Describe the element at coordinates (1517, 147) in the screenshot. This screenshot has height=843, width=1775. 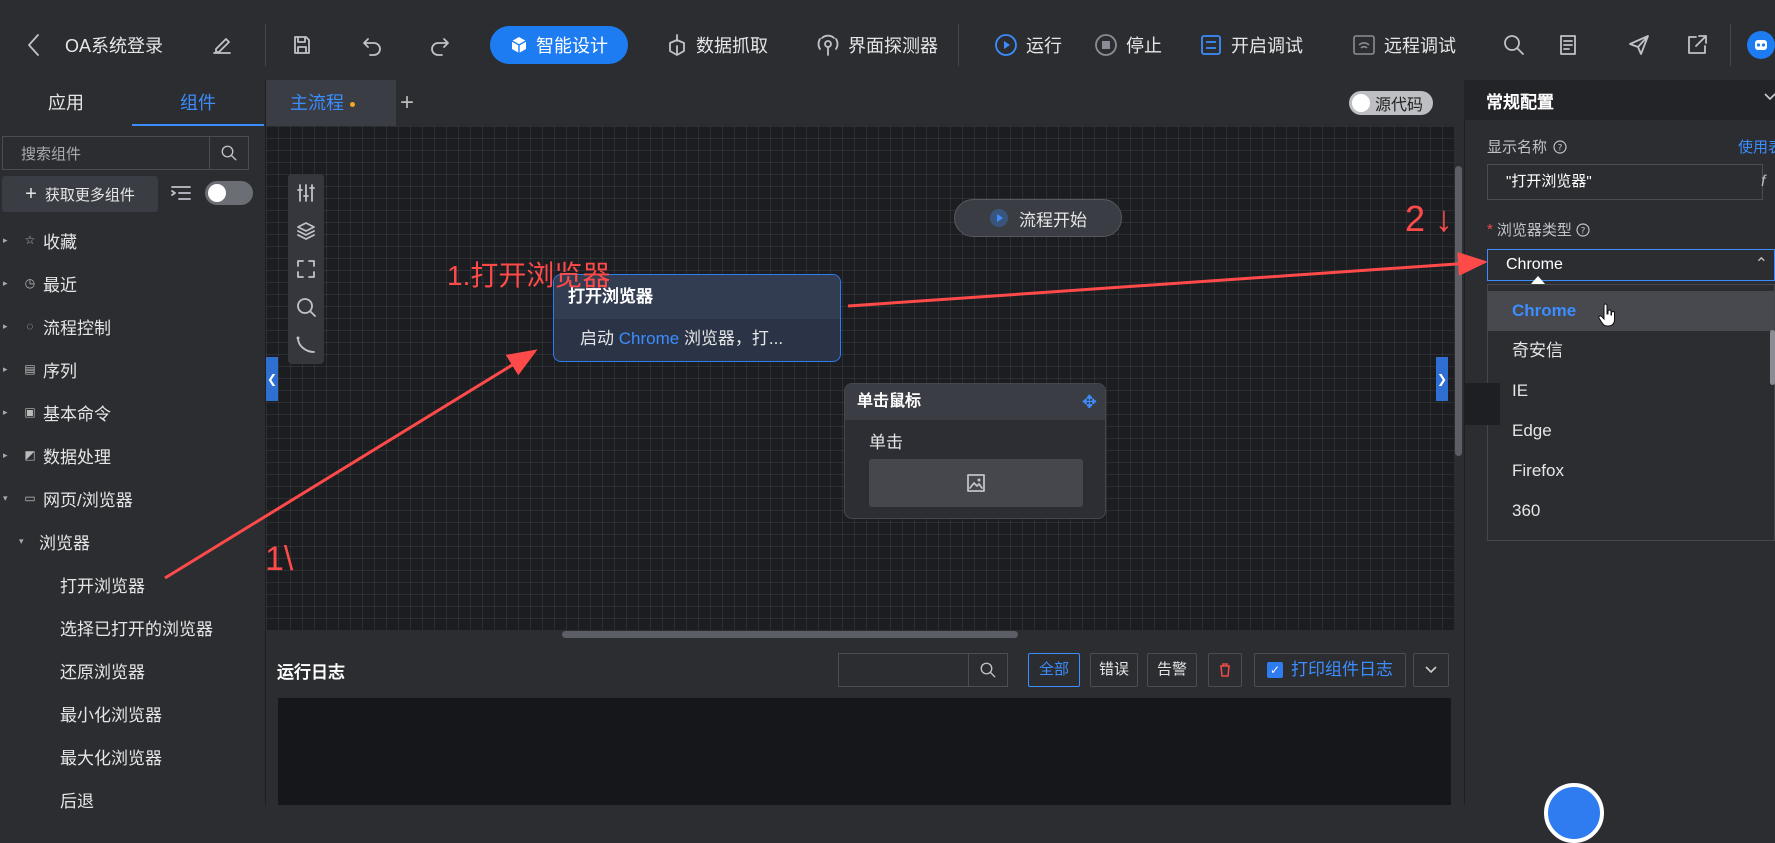
I see `display-name-label-text: 显示名称` at that location.